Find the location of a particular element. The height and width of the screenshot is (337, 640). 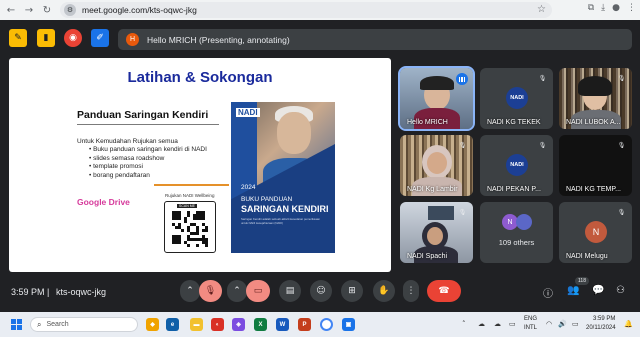

qr-caption: Rujukan NADI Wellbeing is located at coordinates (190, 195).